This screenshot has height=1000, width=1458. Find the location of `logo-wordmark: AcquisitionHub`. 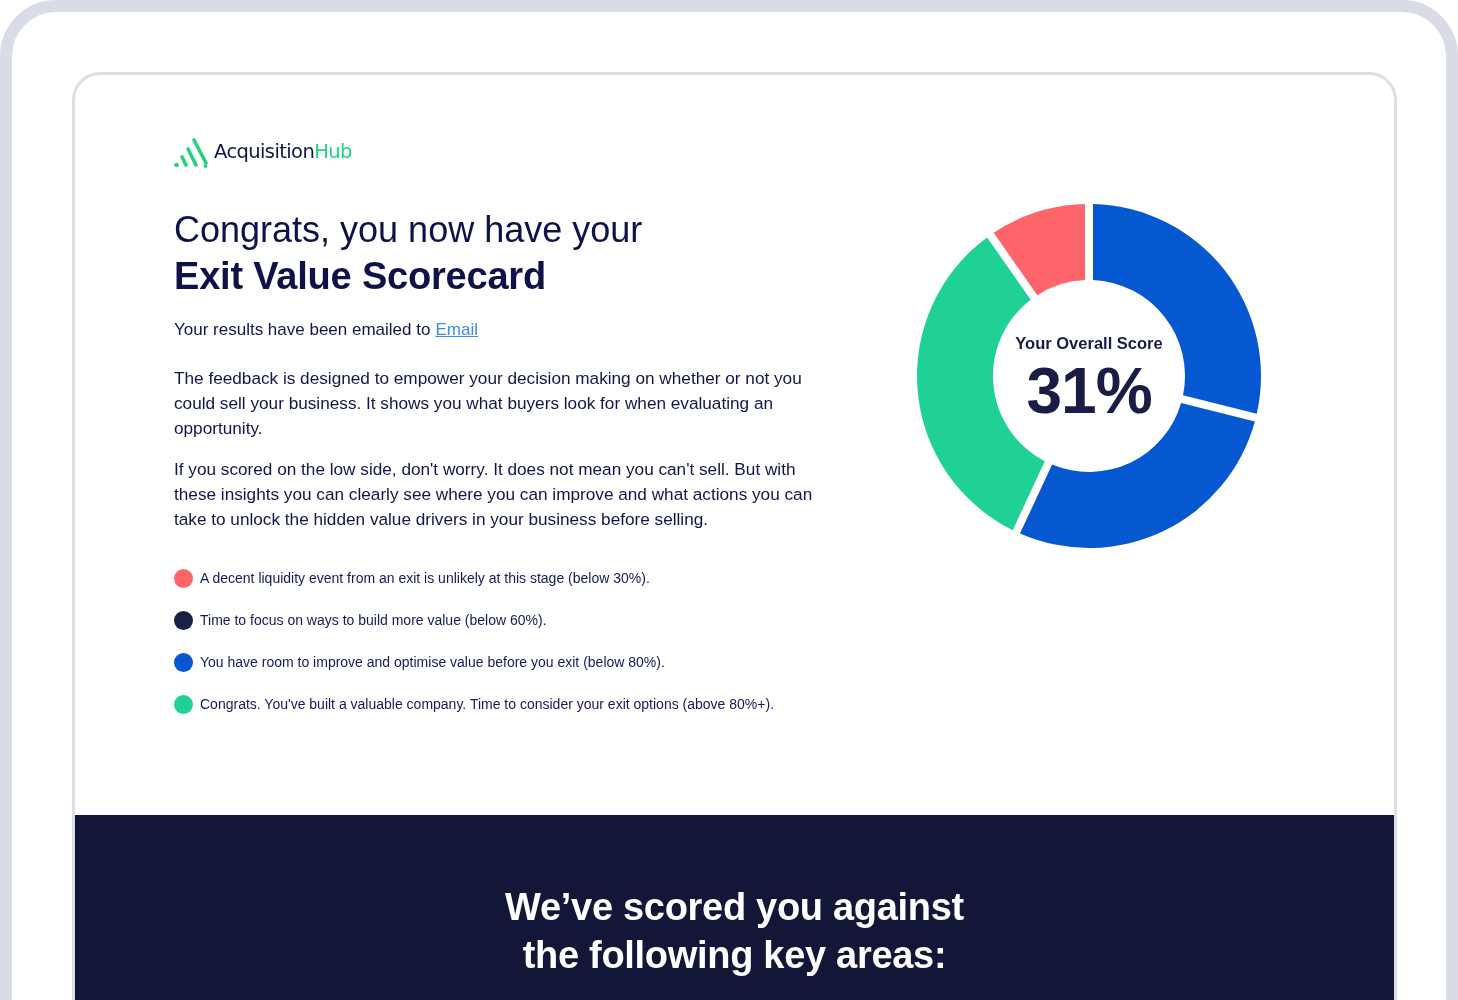

logo-wordmark: AcquisitionHub is located at coordinates (283, 151).